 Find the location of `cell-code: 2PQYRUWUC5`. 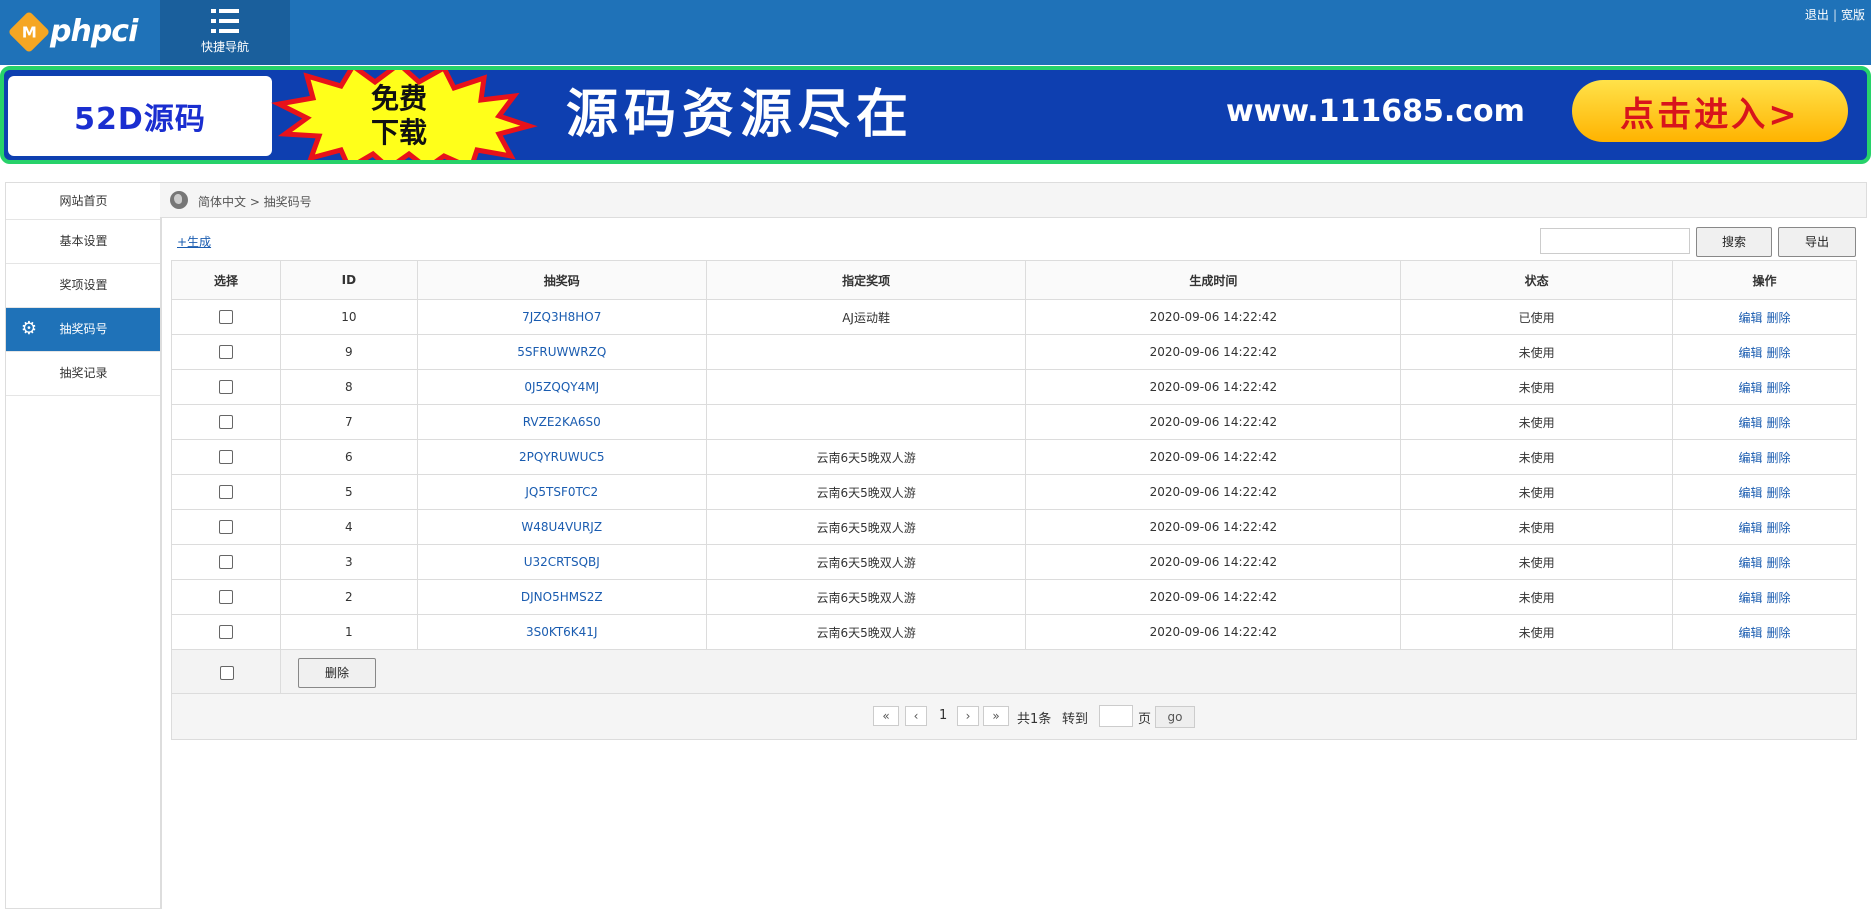

cell-code: 2PQYRUWUC5 is located at coordinates (561, 457).